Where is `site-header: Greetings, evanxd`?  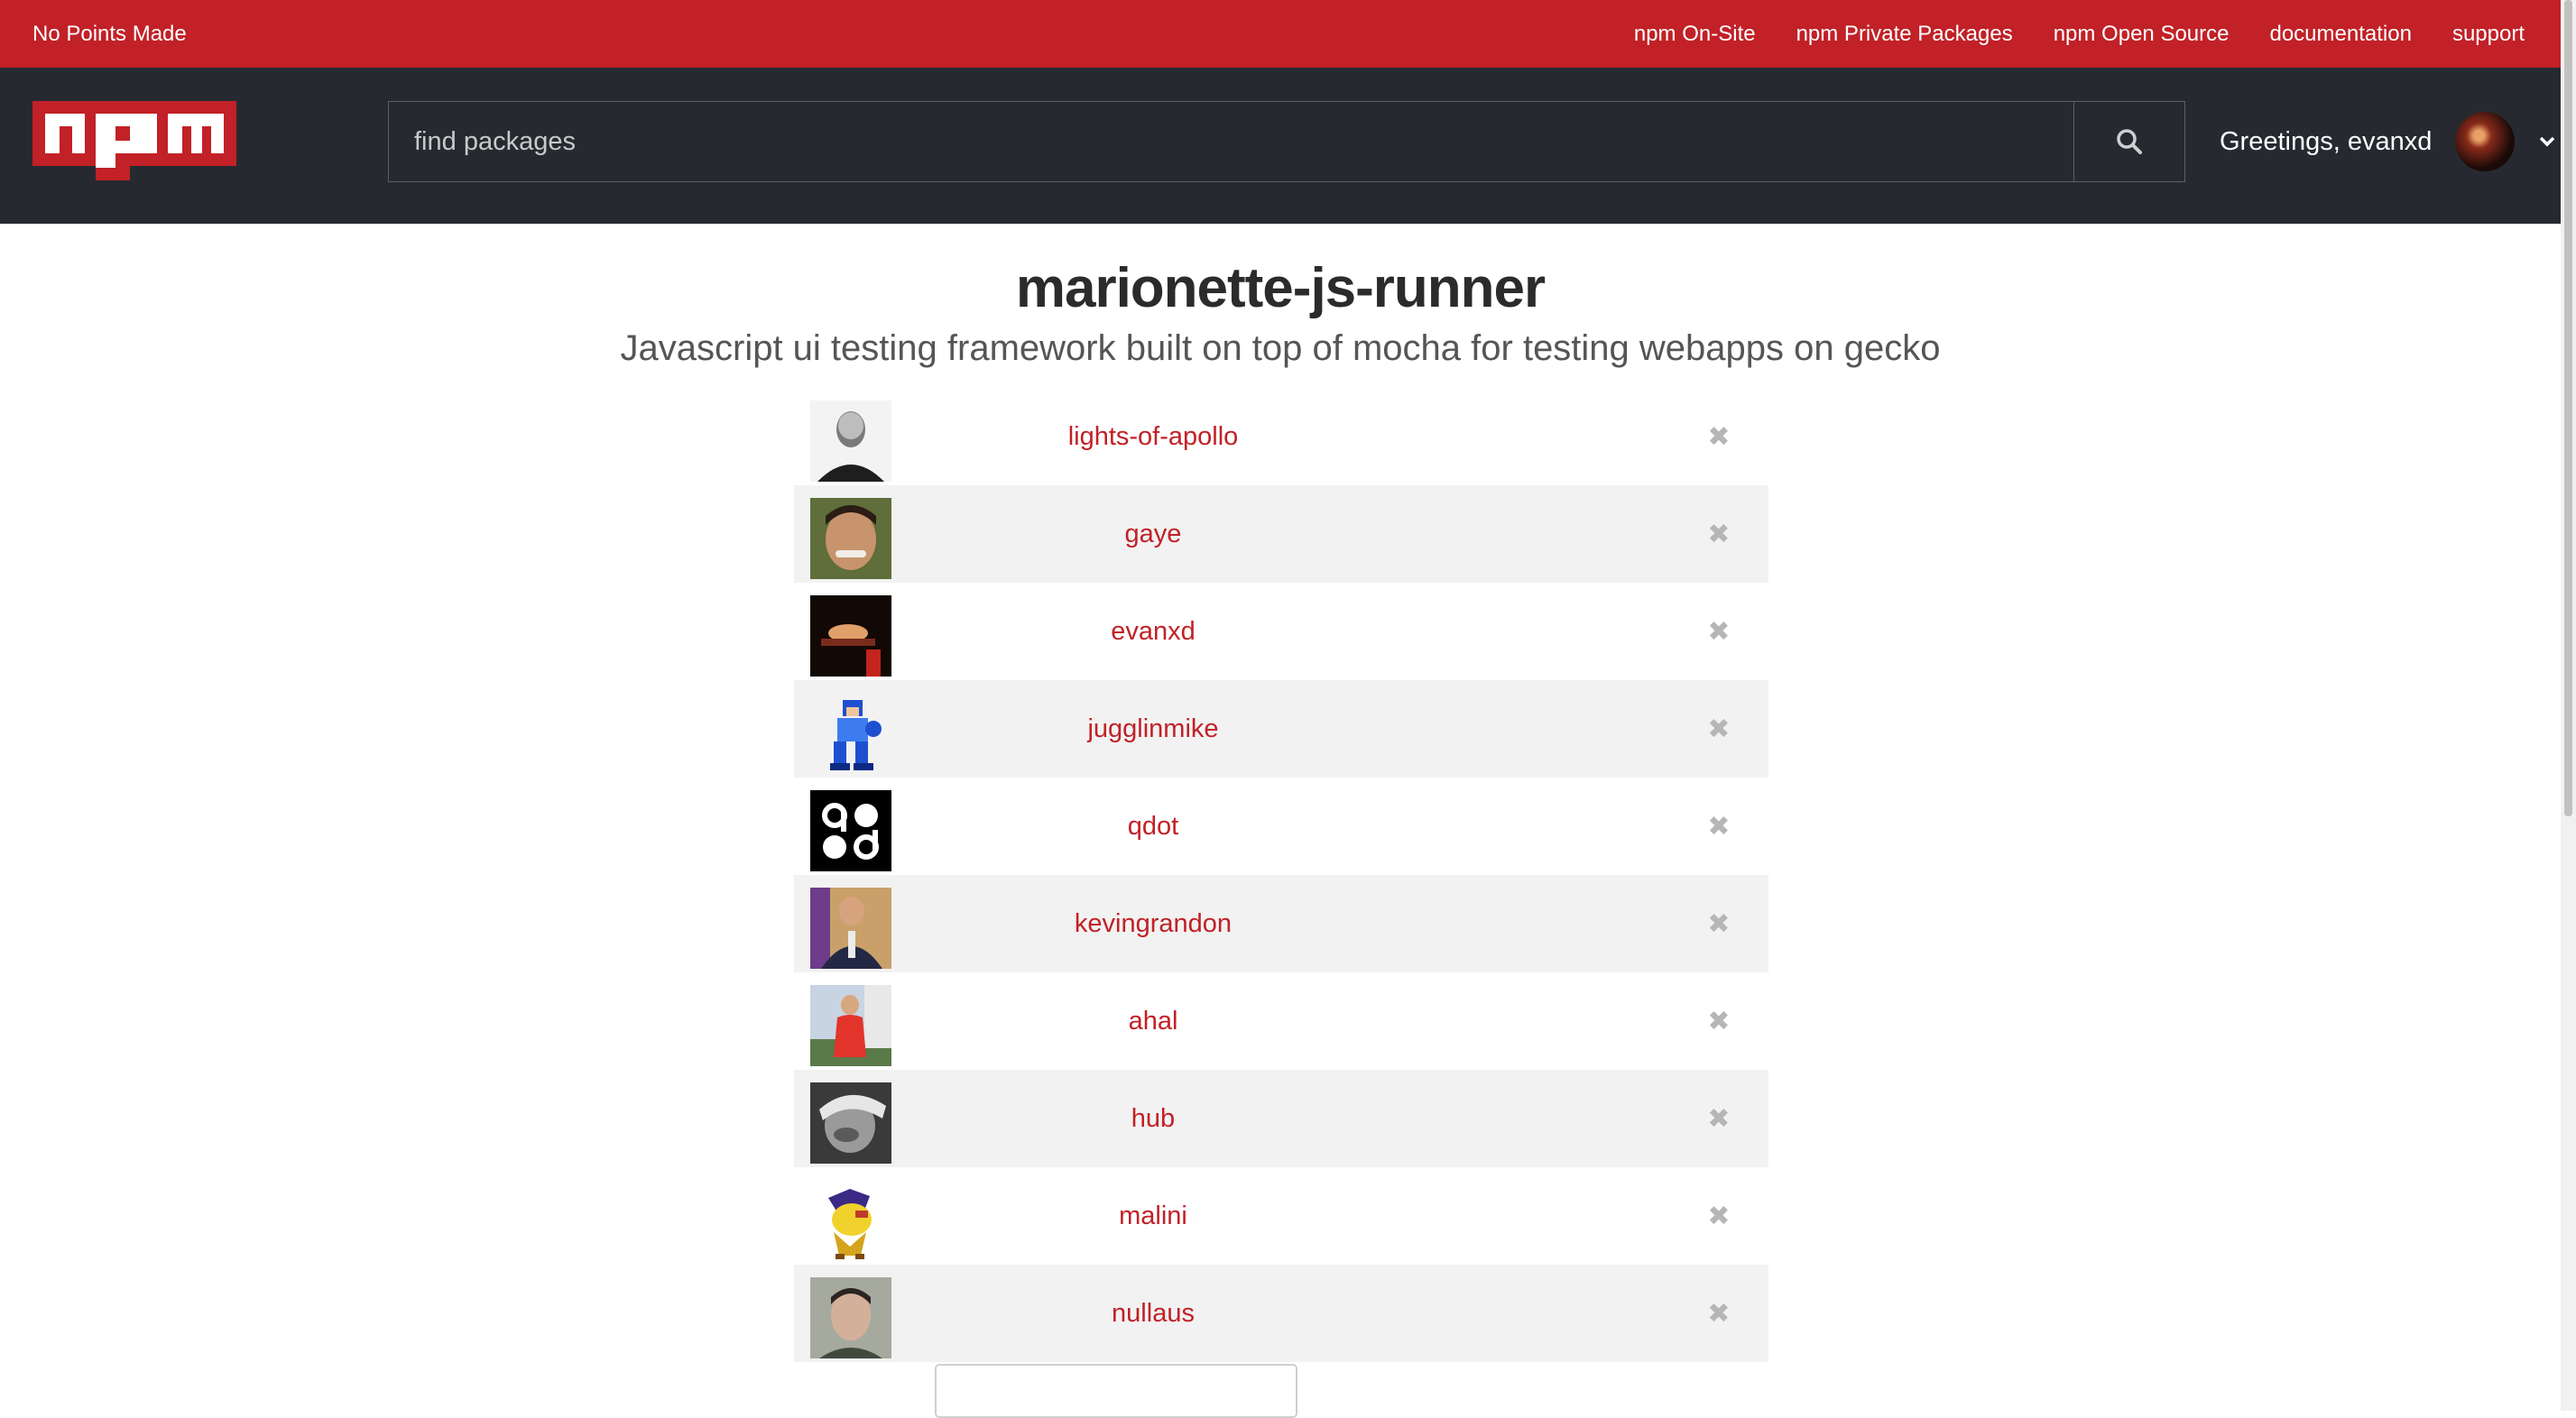 site-header: Greetings, evanxd is located at coordinates (1280, 146).